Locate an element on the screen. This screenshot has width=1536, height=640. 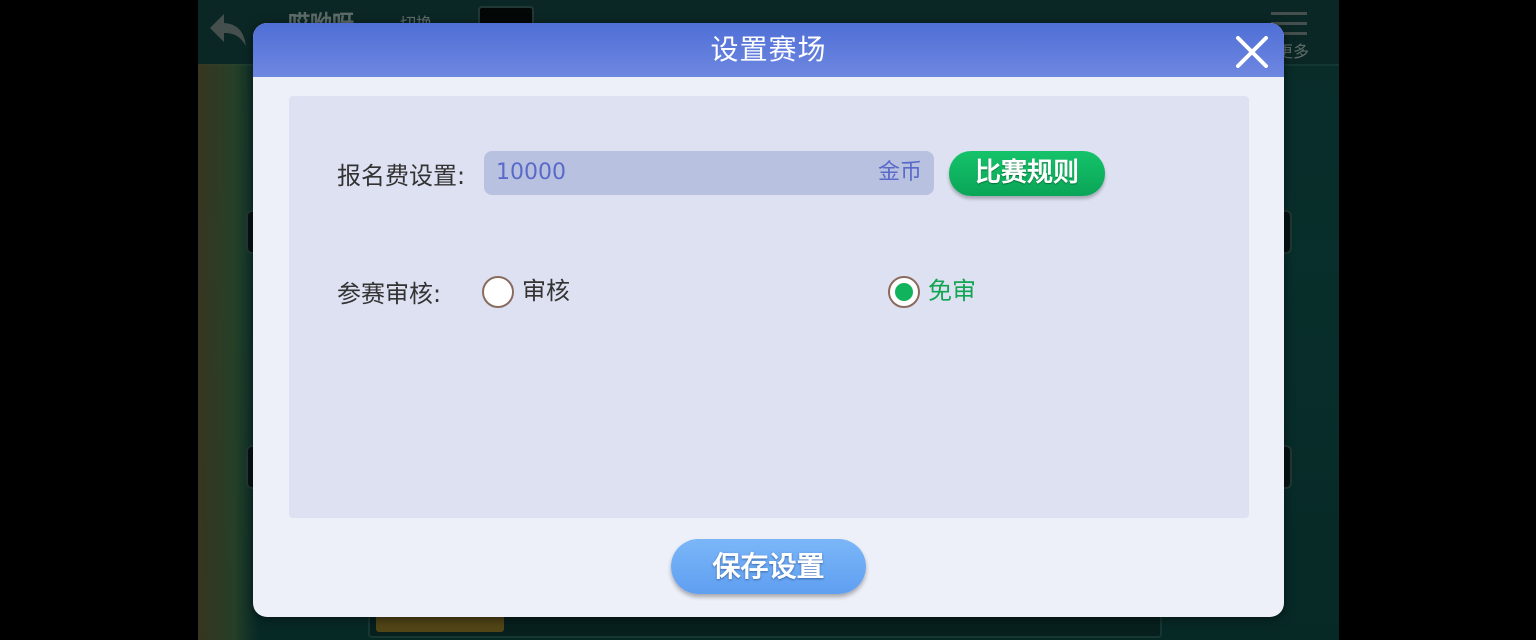
dialog-header: 设置赛场 is located at coordinates (768, 50).